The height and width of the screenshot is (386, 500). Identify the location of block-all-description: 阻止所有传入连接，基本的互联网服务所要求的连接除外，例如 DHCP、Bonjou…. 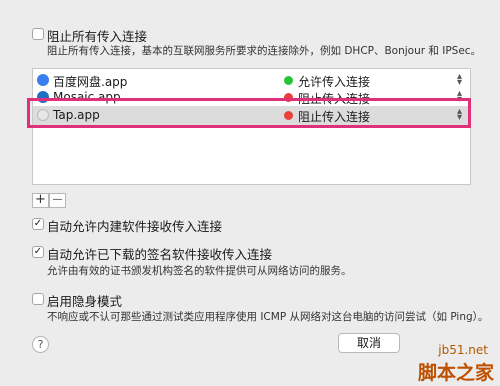
(264, 51).